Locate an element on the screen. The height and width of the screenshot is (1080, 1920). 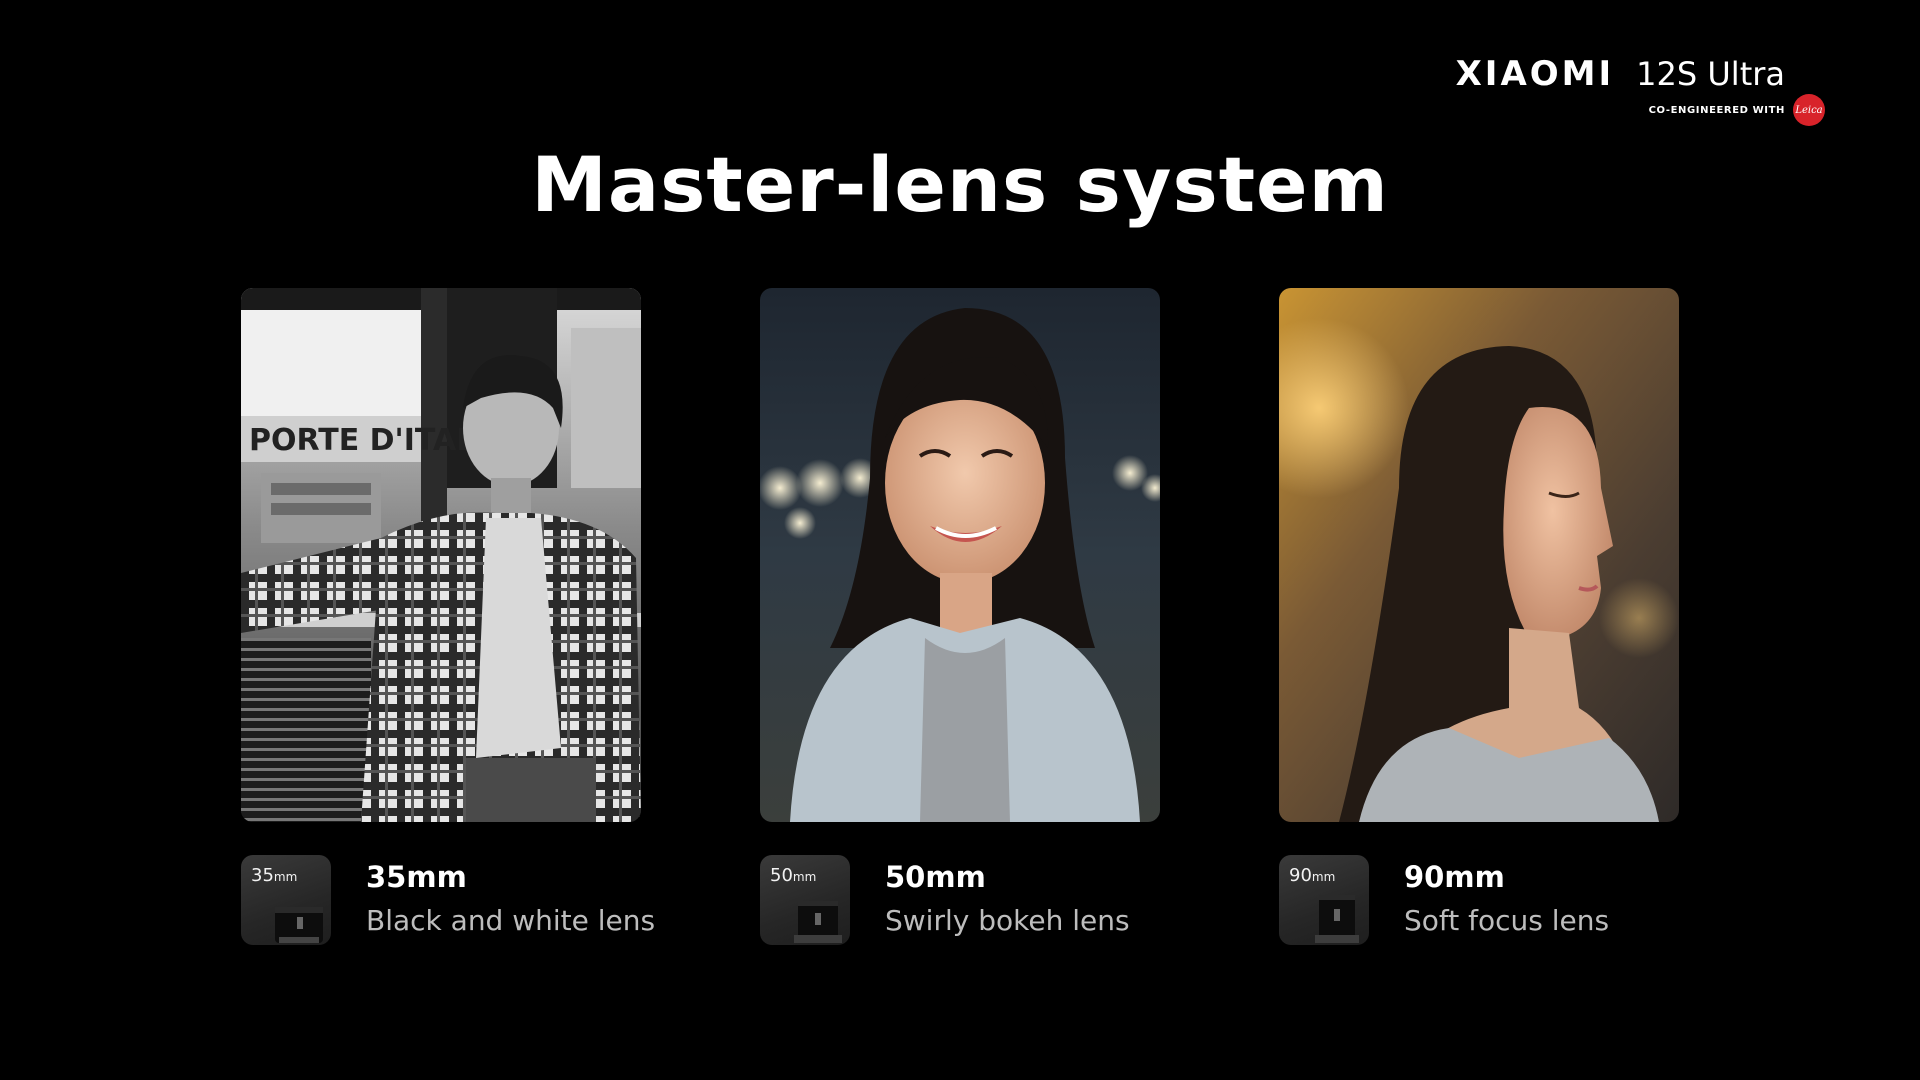
lens-tile-50mm: 50mm is located at coordinates (805, 900).